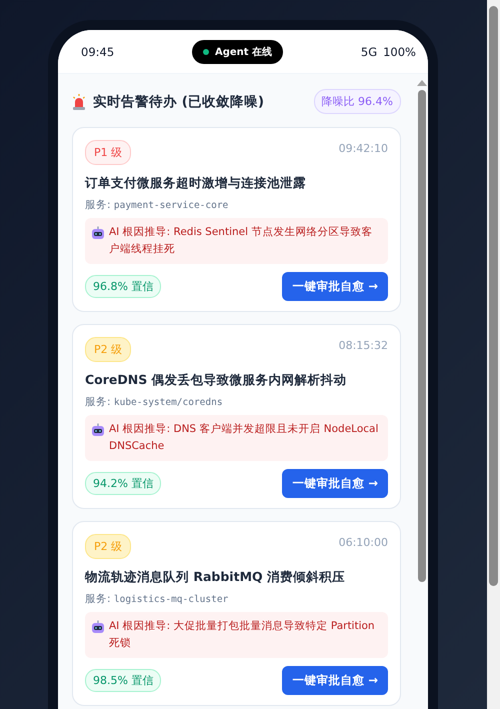 The height and width of the screenshot is (709, 500). What do you see at coordinates (123, 680) in the screenshot?
I see `confidence-badge: 98.5% 置信` at bounding box center [123, 680].